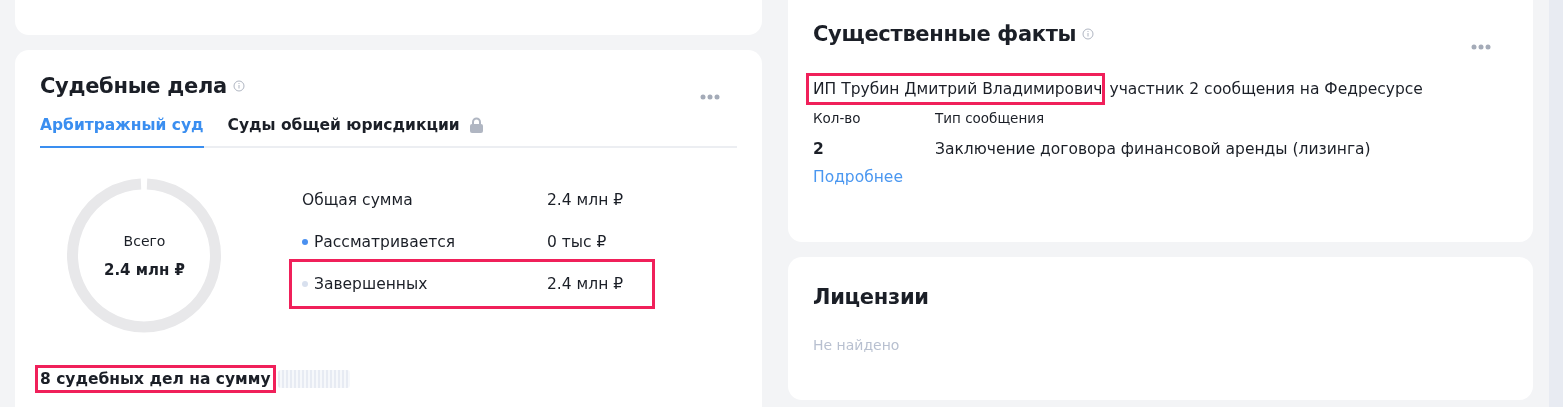 The width and height of the screenshot is (1563, 407). I want to click on tab: Арбитражный суд, so click(122, 129).